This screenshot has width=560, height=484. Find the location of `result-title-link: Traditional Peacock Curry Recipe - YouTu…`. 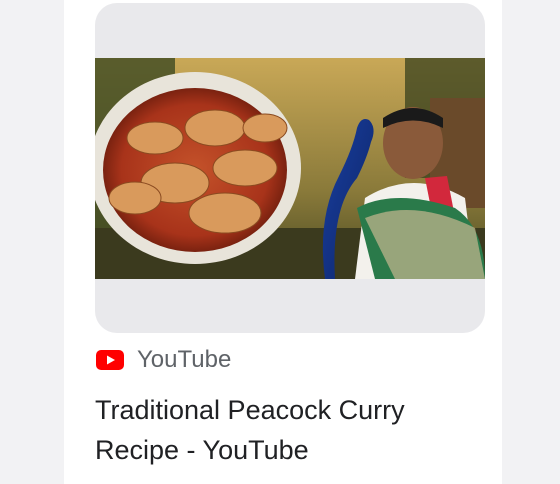

result-title-link: Traditional Peacock Curry Recipe - YouTu… is located at coordinates (250, 430).